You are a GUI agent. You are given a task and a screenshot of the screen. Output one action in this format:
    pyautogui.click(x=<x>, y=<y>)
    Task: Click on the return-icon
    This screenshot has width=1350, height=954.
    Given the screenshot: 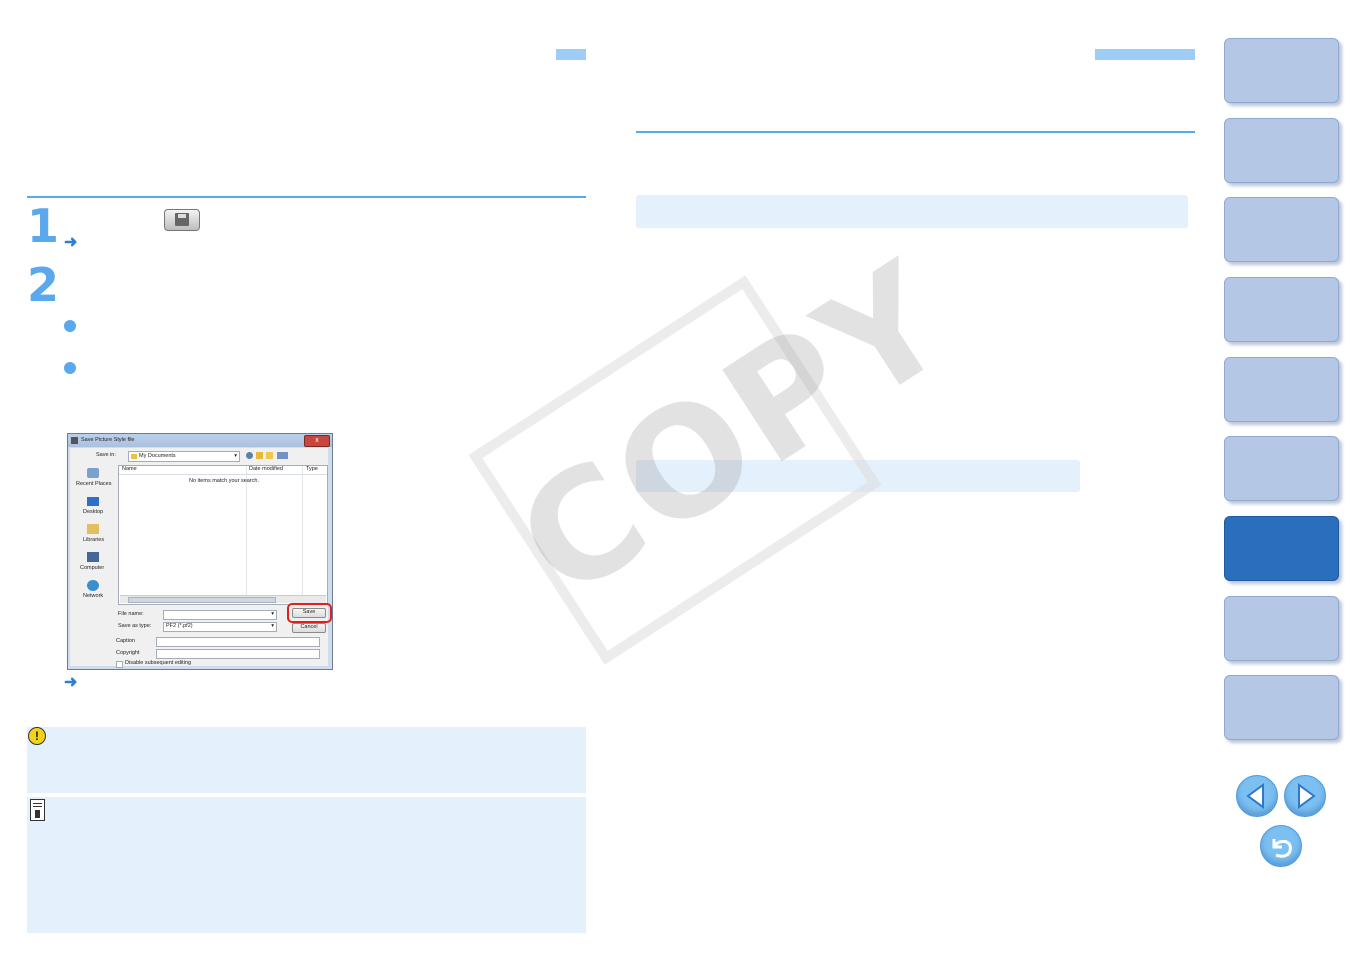 What is the action you would take?
    pyautogui.click(x=1282, y=848)
    